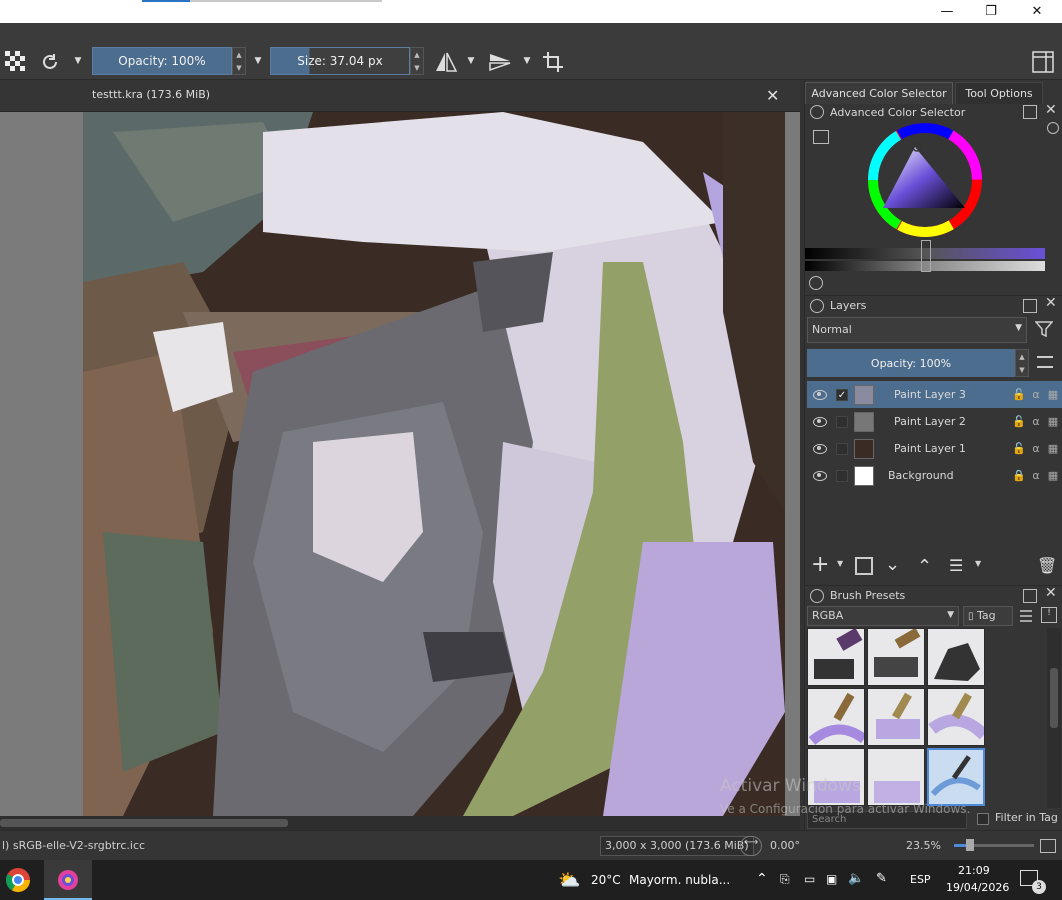 Image resolution: width=1062 pixels, height=900 pixels. What do you see at coordinates (831, 879) in the screenshot?
I see `network-icon: ▣` at bounding box center [831, 879].